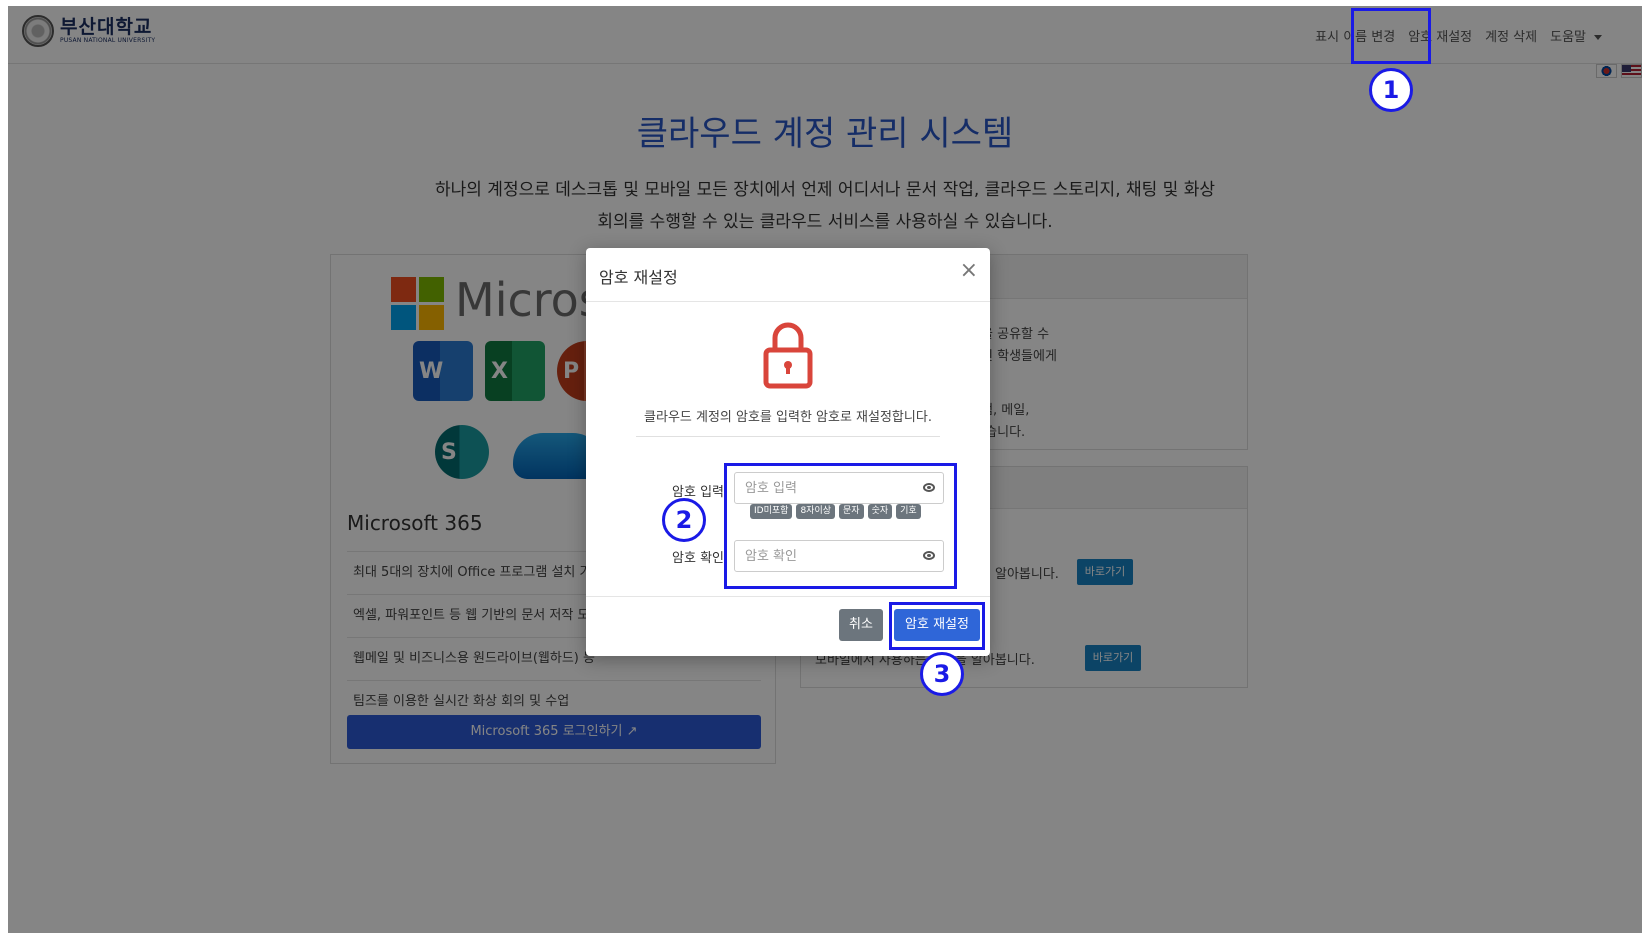 This screenshot has height=933, width=1642. What do you see at coordinates (788, 357) in the screenshot?
I see `lock-icon` at bounding box center [788, 357].